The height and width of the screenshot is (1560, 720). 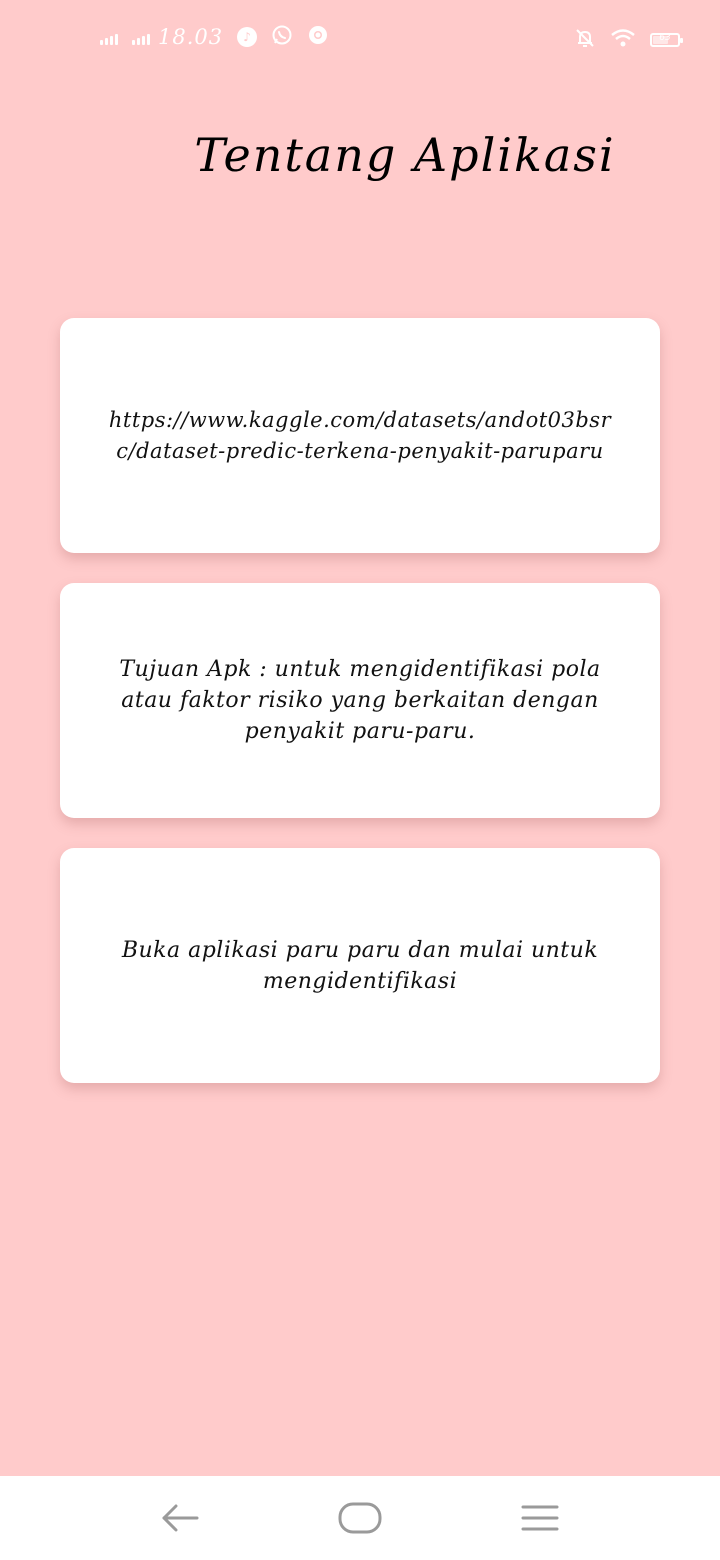 I want to click on status-bar: 18.03 ♪ 63, so click(x=360, y=39).